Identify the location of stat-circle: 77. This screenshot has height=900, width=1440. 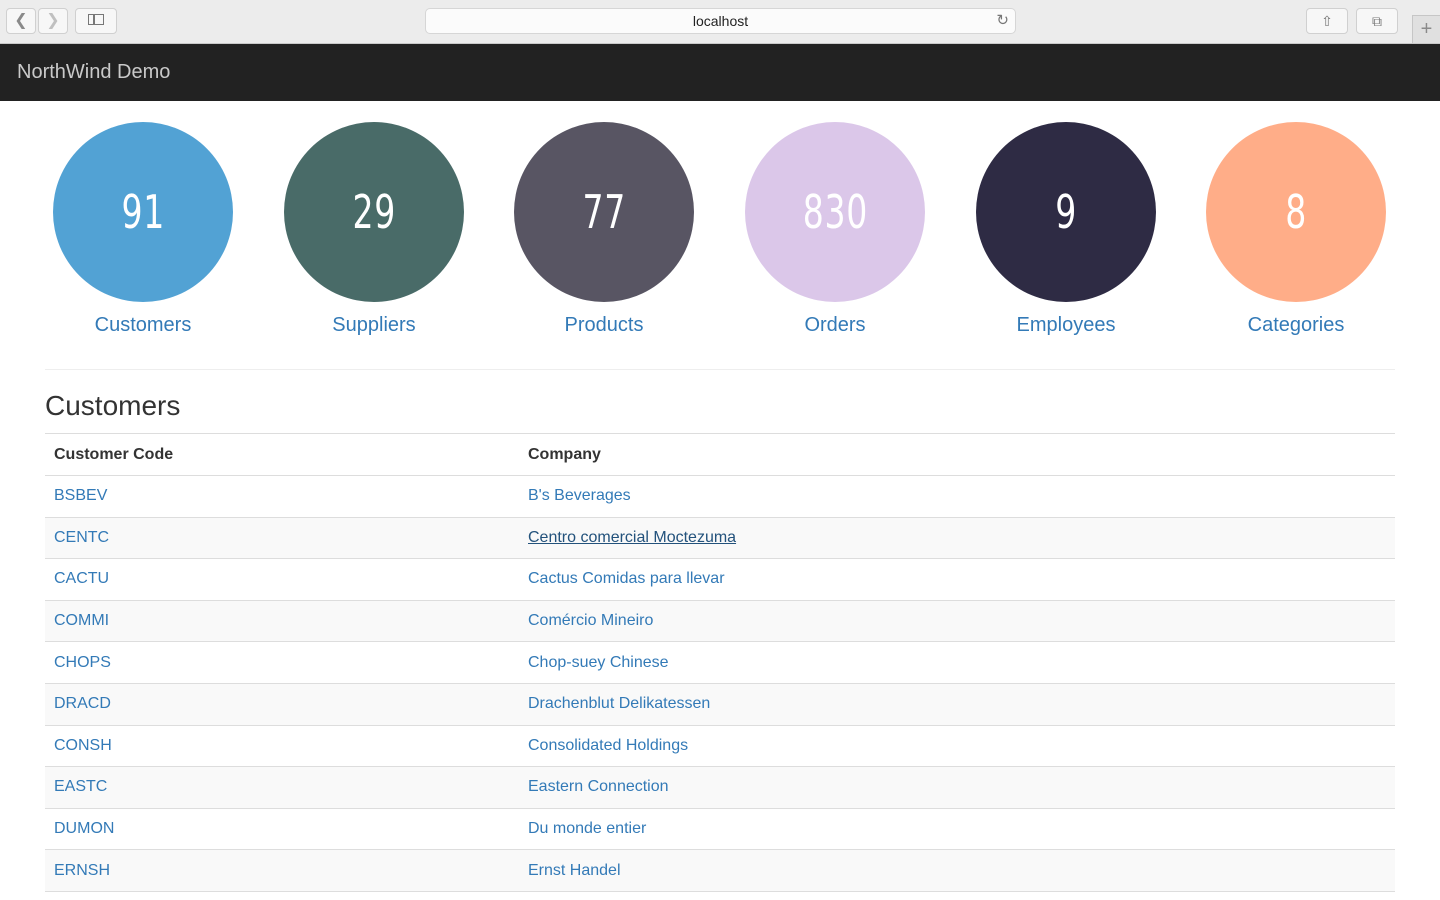
(604, 212).